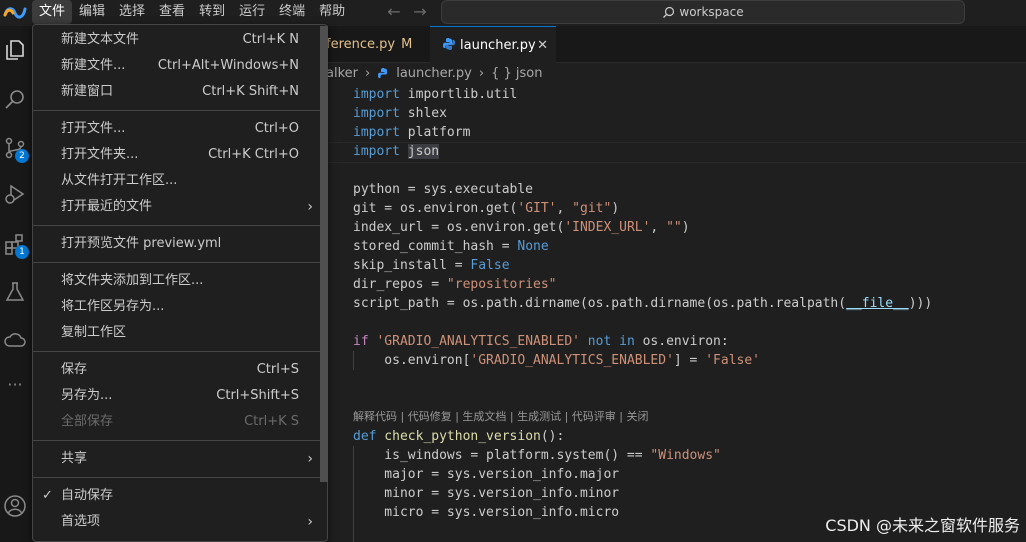  Describe the element at coordinates (15, 340) in the screenshot. I see `remote-cloud-icon` at that location.